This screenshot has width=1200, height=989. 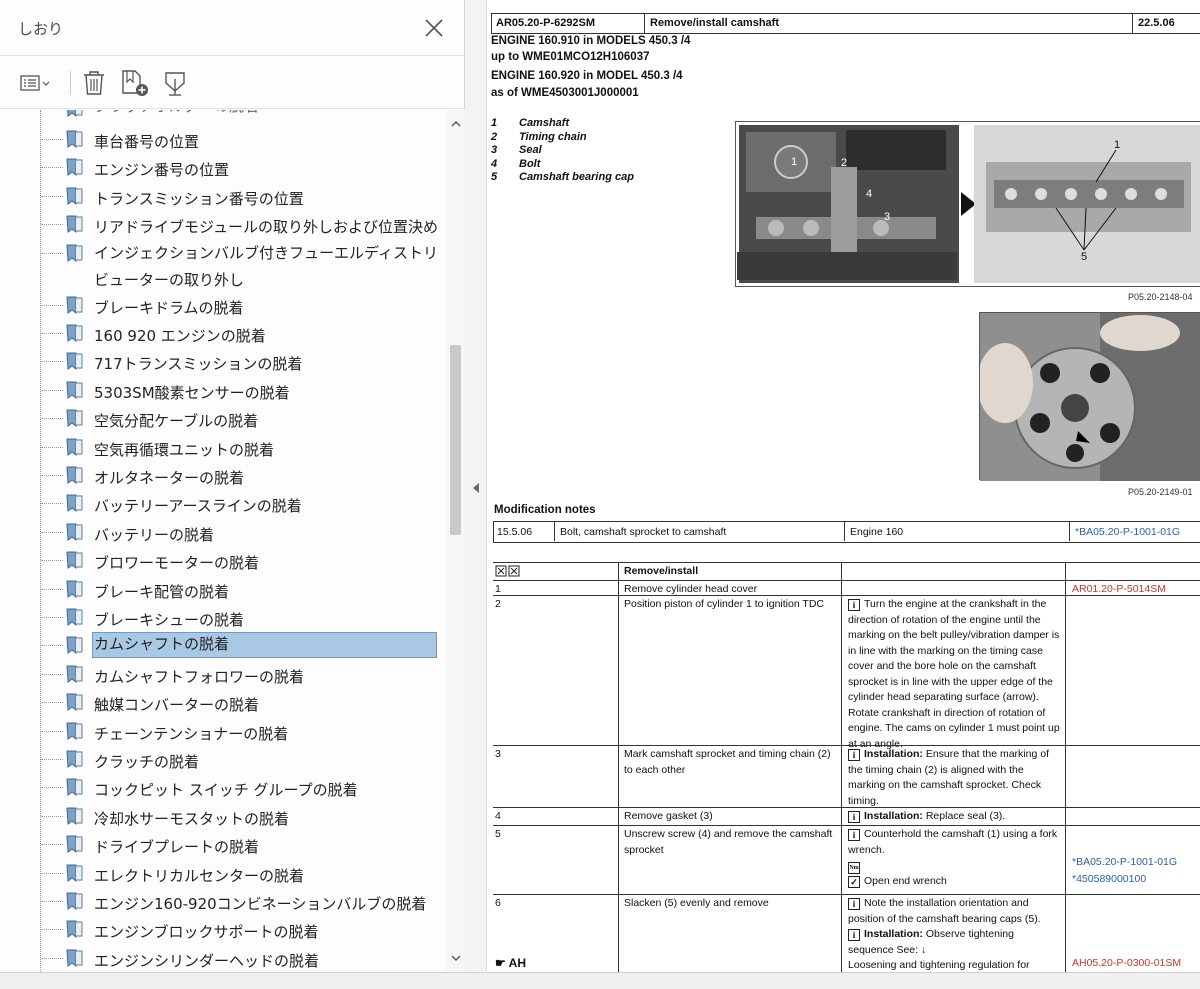 What do you see at coordinates (266, 266) in the screenshot?
I see `bookmark-label: インジェクションバルブ付きフューエルディストリビューターの取り外し` at bounding box center [266, 266].